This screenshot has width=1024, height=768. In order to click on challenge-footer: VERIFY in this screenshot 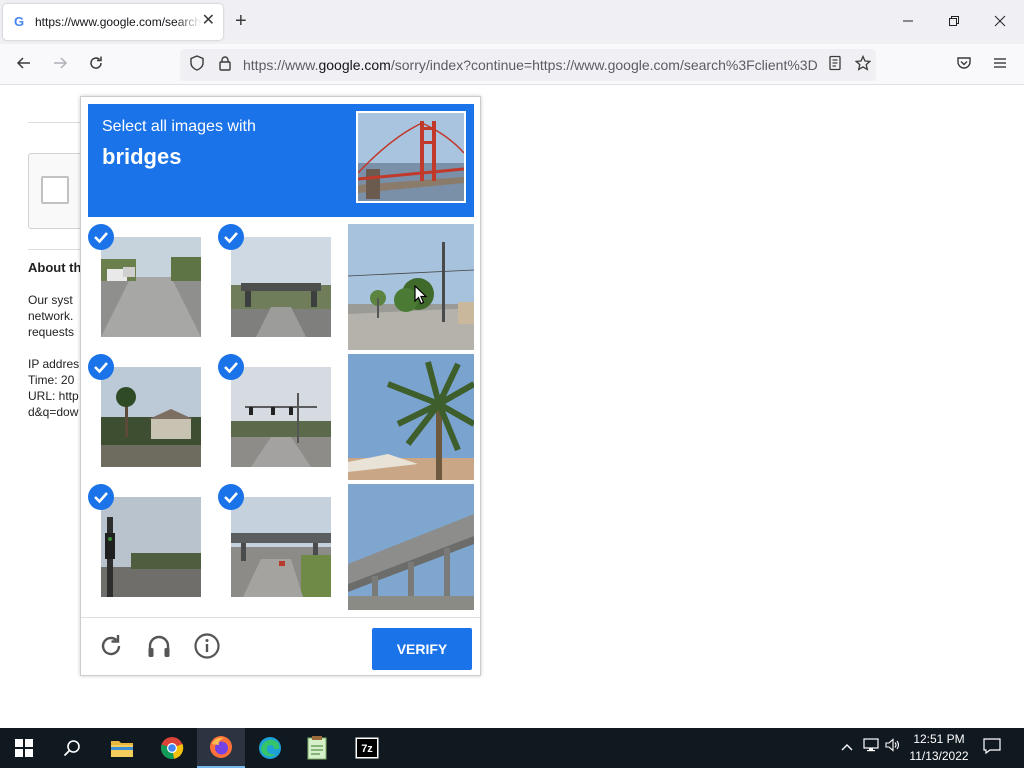, I will do `click(280, 646)`.